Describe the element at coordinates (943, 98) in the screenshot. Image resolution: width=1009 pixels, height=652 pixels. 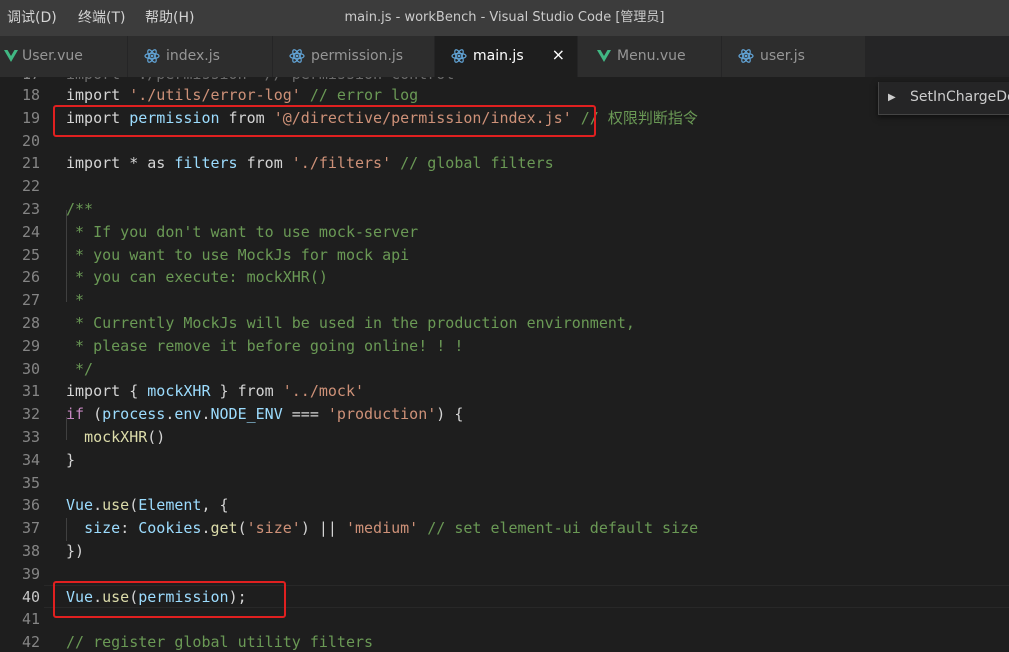
I see `outline-popup: ▶ SetInChargeDe` at that location.